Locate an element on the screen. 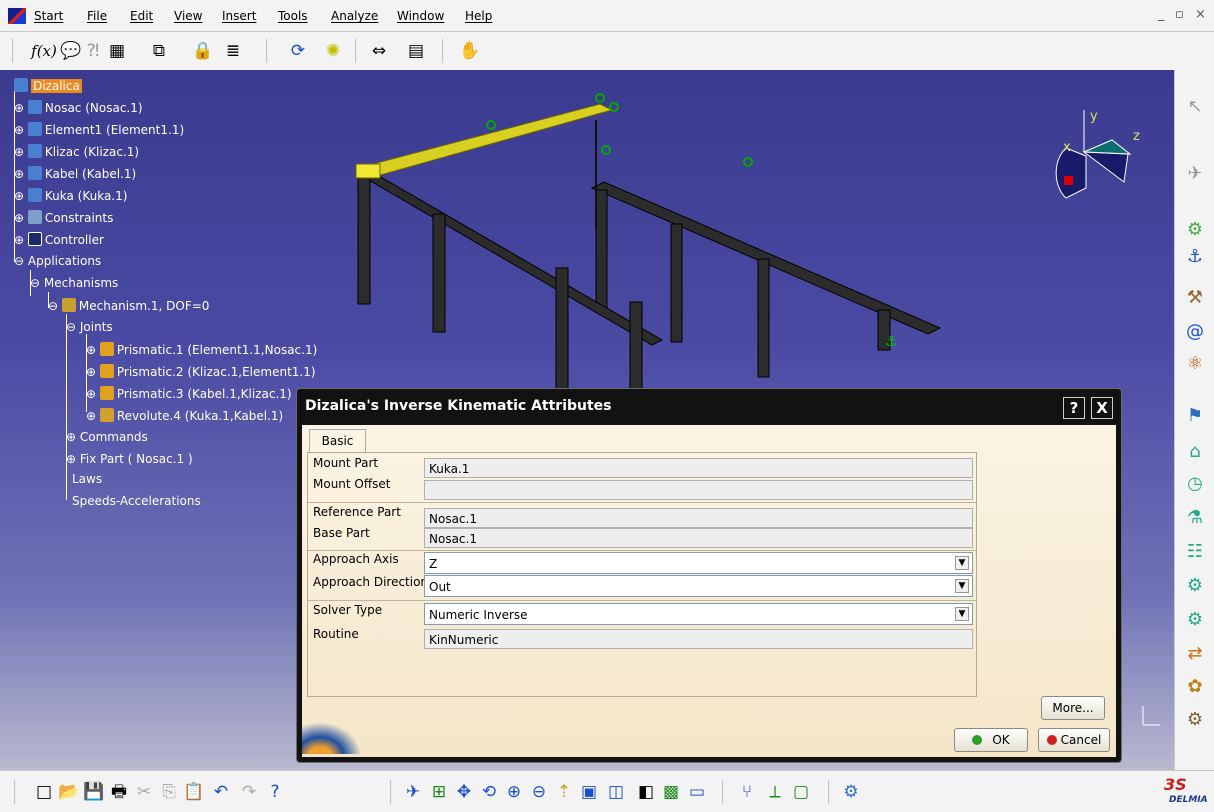 The width and height of the screenshot is (1214, 812). approach-direction-select: Out ▼ is located at coordinates (698, 586).